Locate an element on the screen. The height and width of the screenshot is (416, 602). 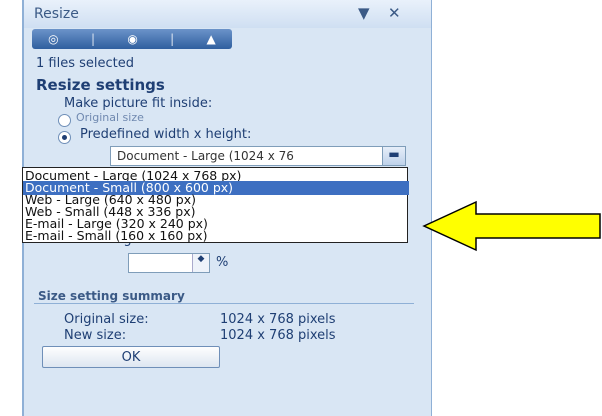
fit-inside-label: Make picture fit inside: is located at coordinates (138, 103).